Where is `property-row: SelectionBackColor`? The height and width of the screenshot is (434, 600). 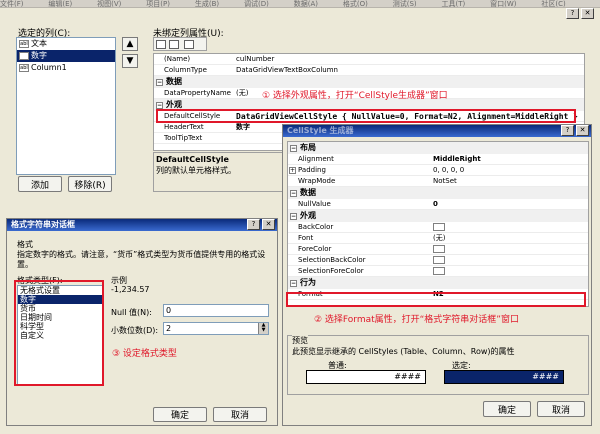
property-row: SelectionBackColor is located at coordinates (438, 260).